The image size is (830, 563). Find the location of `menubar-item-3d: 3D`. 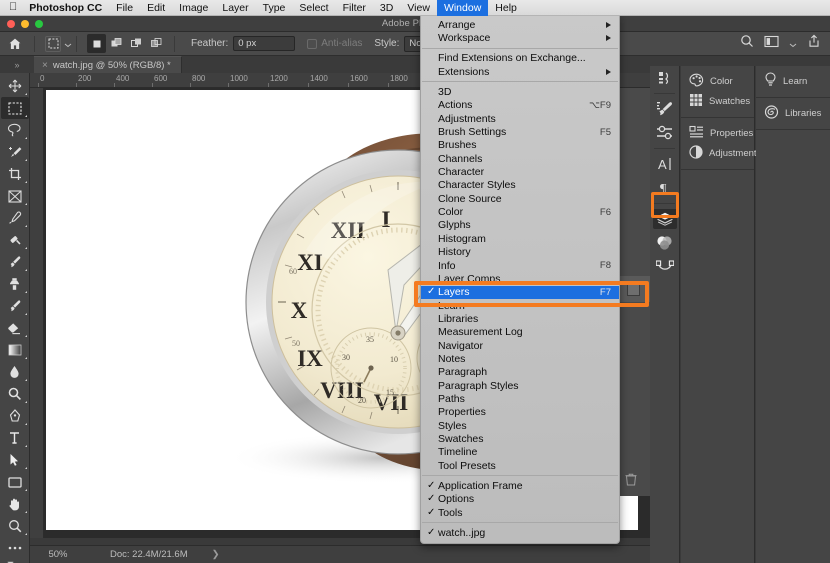

menubar-item-3d: 3D is located at coordinates (386, 8).